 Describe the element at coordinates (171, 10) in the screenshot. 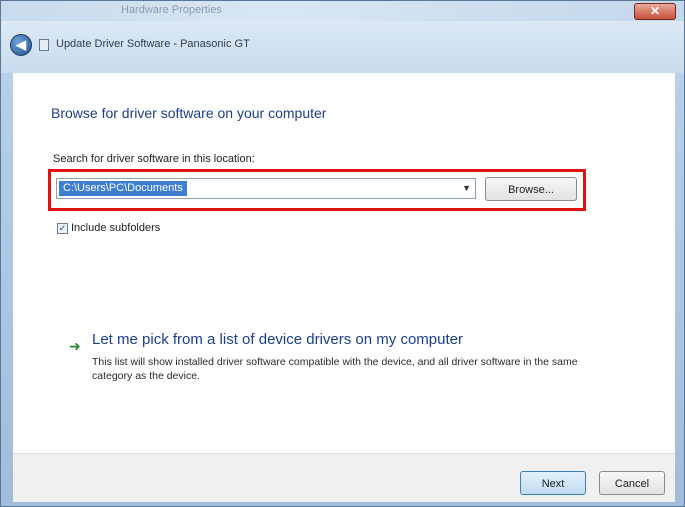

I see `window-title: Hardware Properties` at that location.